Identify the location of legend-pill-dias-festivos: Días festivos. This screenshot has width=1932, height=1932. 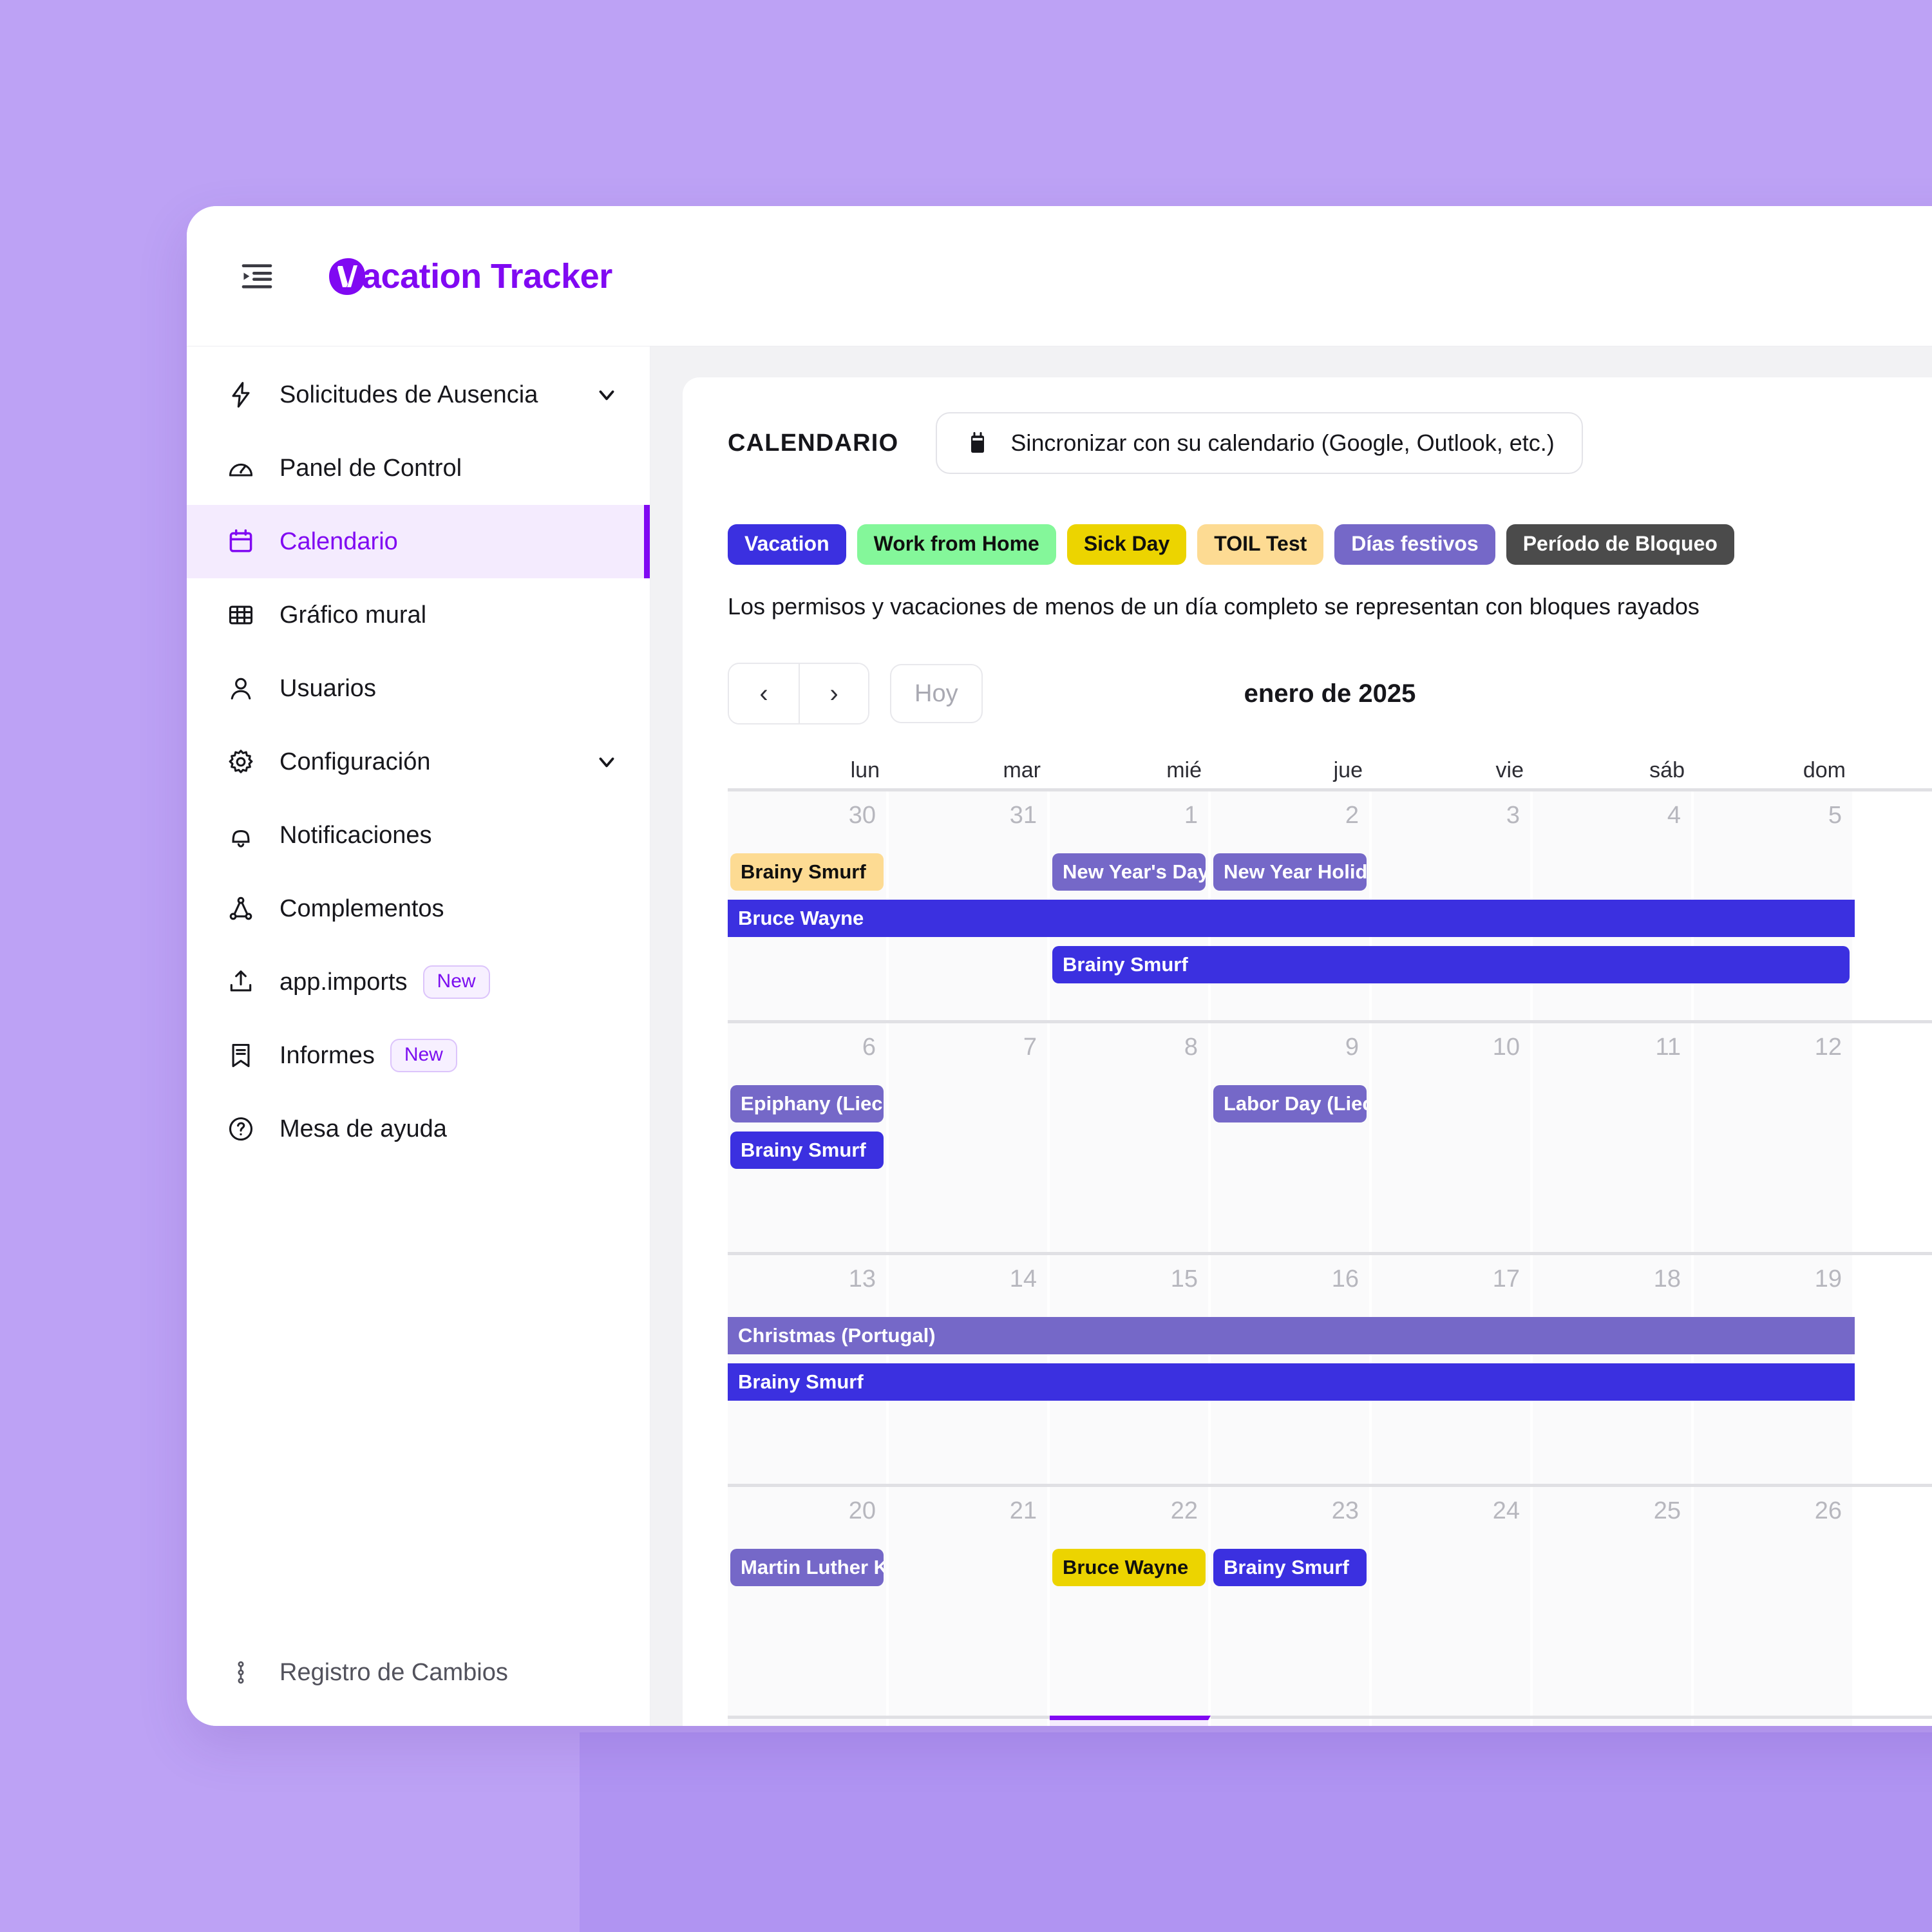
(1415, 544).